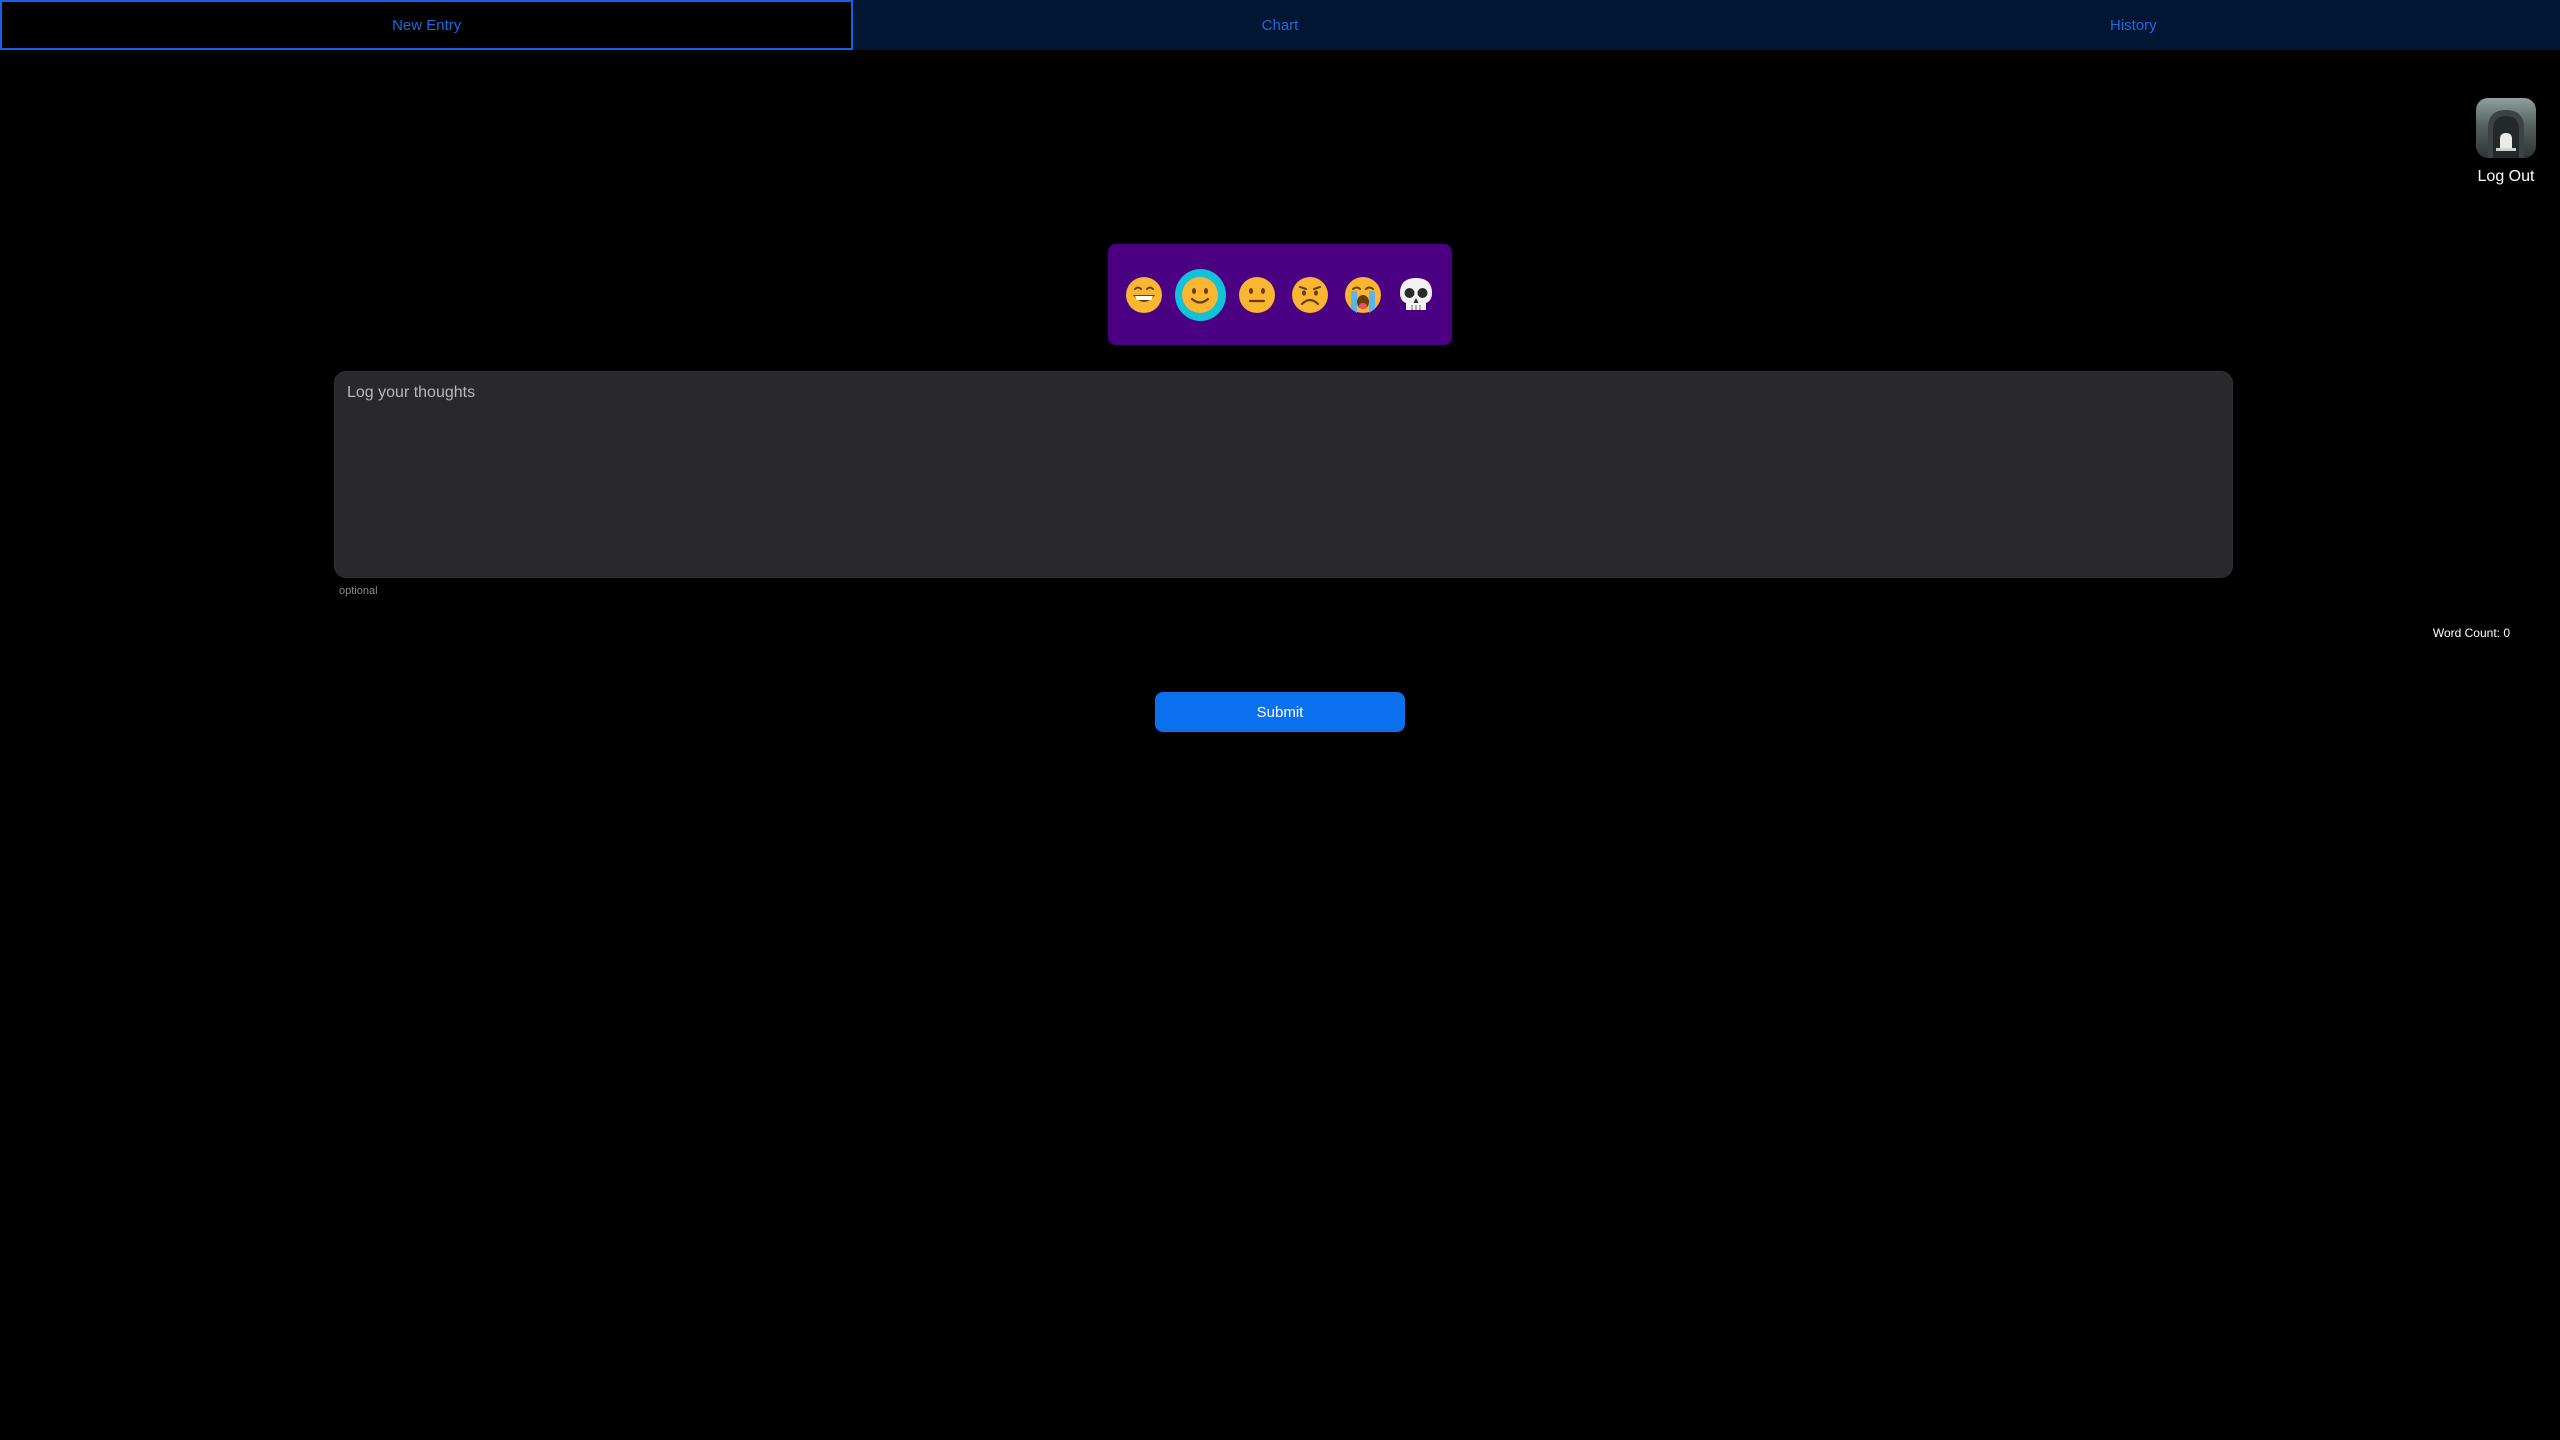 The image size is (2560, 1440). I want to click on tab-history: History, so click(2133, 25).